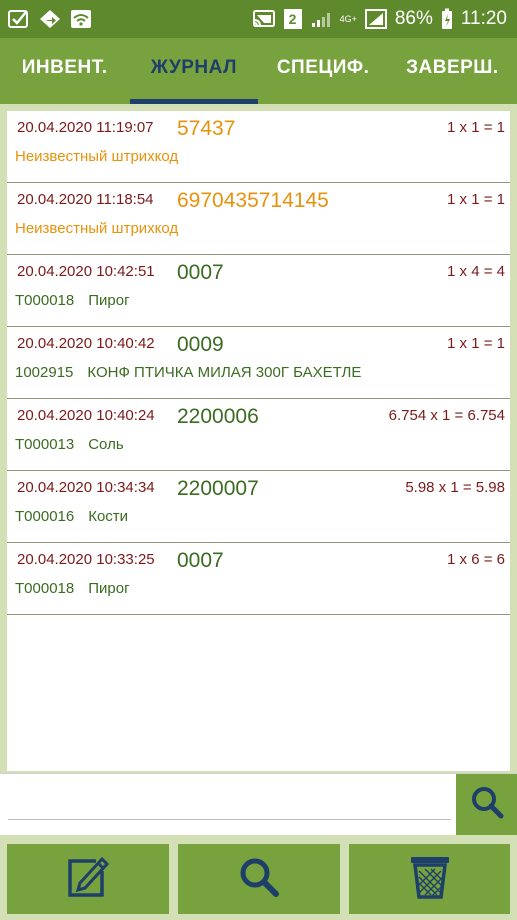  I want to click on entry-barcode: 2200006, so click(218, 416).